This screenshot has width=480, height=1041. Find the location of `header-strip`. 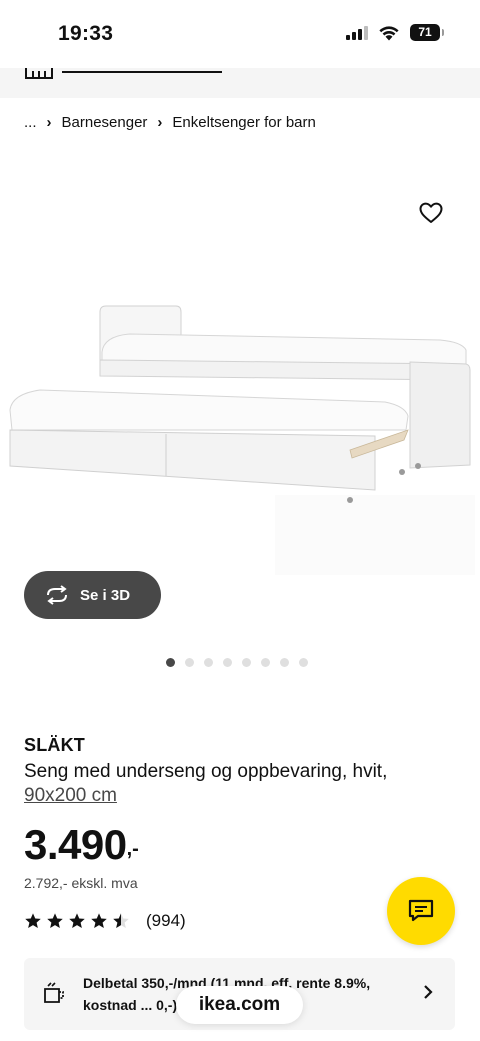

header-strip is located at coordinates (240, 83).